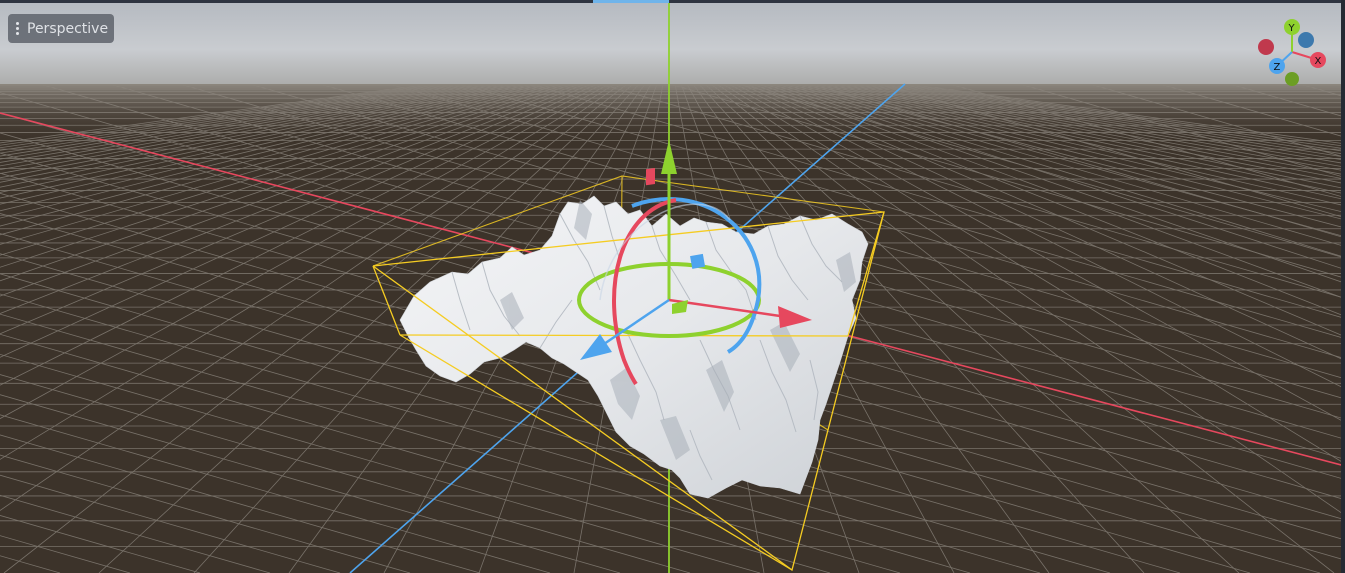 Image resolution: width=1345 pixels, height=573 pixels. I want to click on gizmo-z-label: Z, so click(1277, 67).